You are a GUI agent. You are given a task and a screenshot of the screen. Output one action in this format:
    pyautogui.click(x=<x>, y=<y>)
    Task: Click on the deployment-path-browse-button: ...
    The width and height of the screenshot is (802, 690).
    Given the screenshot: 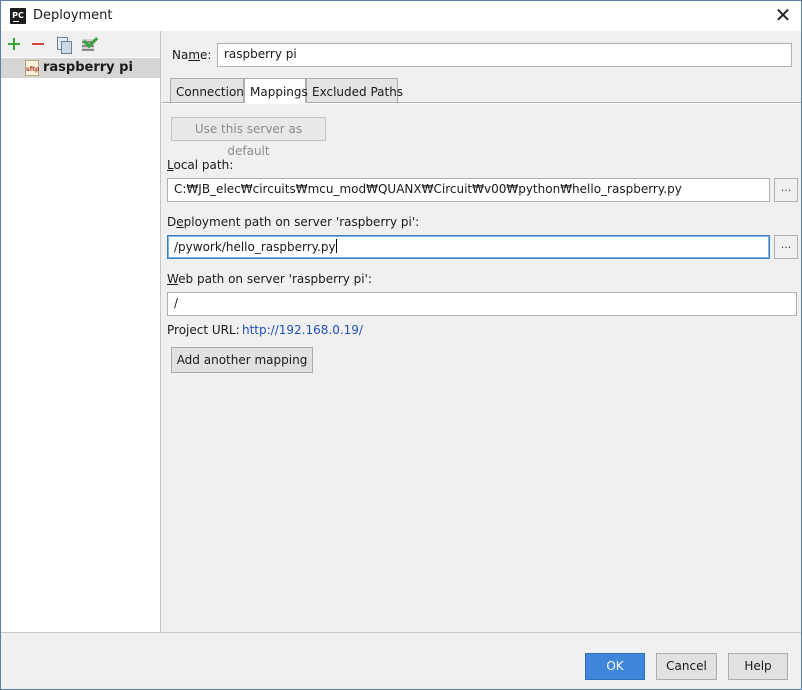 What is the action you would take?
    pyautogui.click(x=786, y=247)
    